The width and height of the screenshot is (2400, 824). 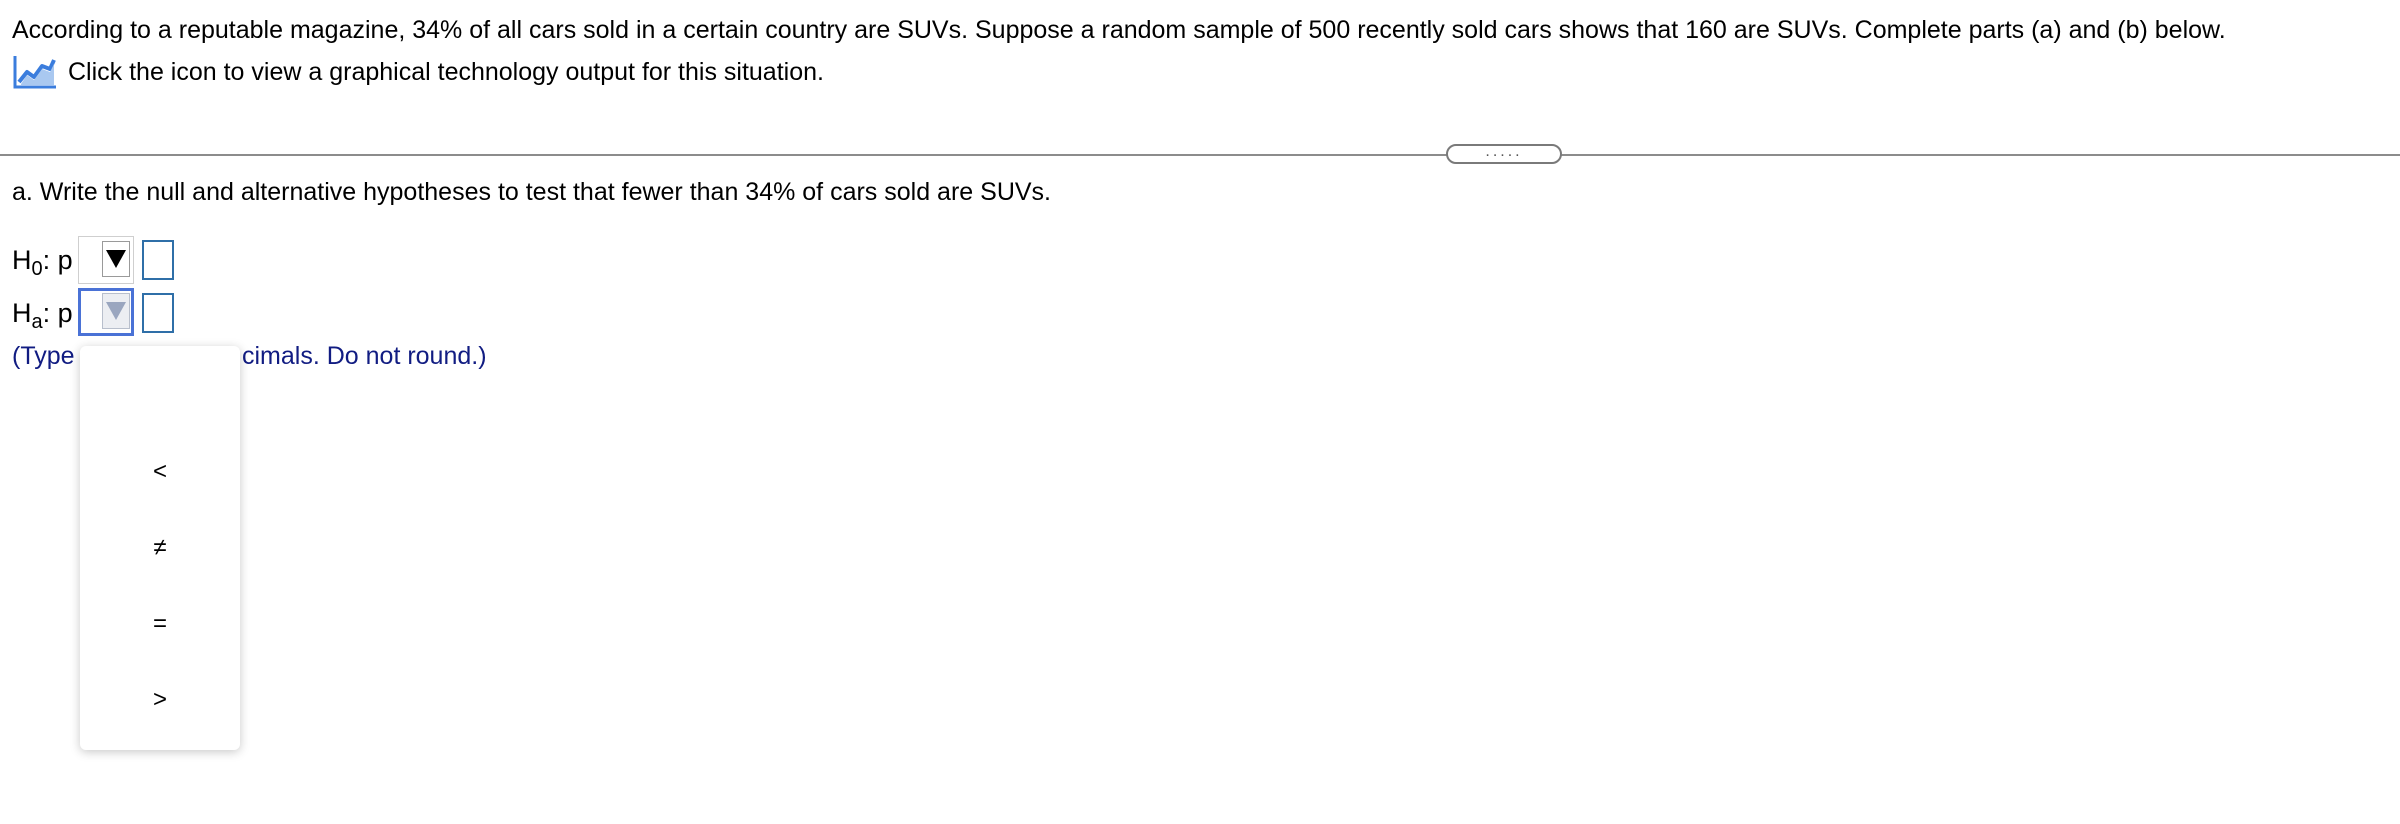 What do you see at coordinates (42, 262) in the screenshot?
I see `null-hypothesis-label: H0: p` at bounding box center [42, 262].